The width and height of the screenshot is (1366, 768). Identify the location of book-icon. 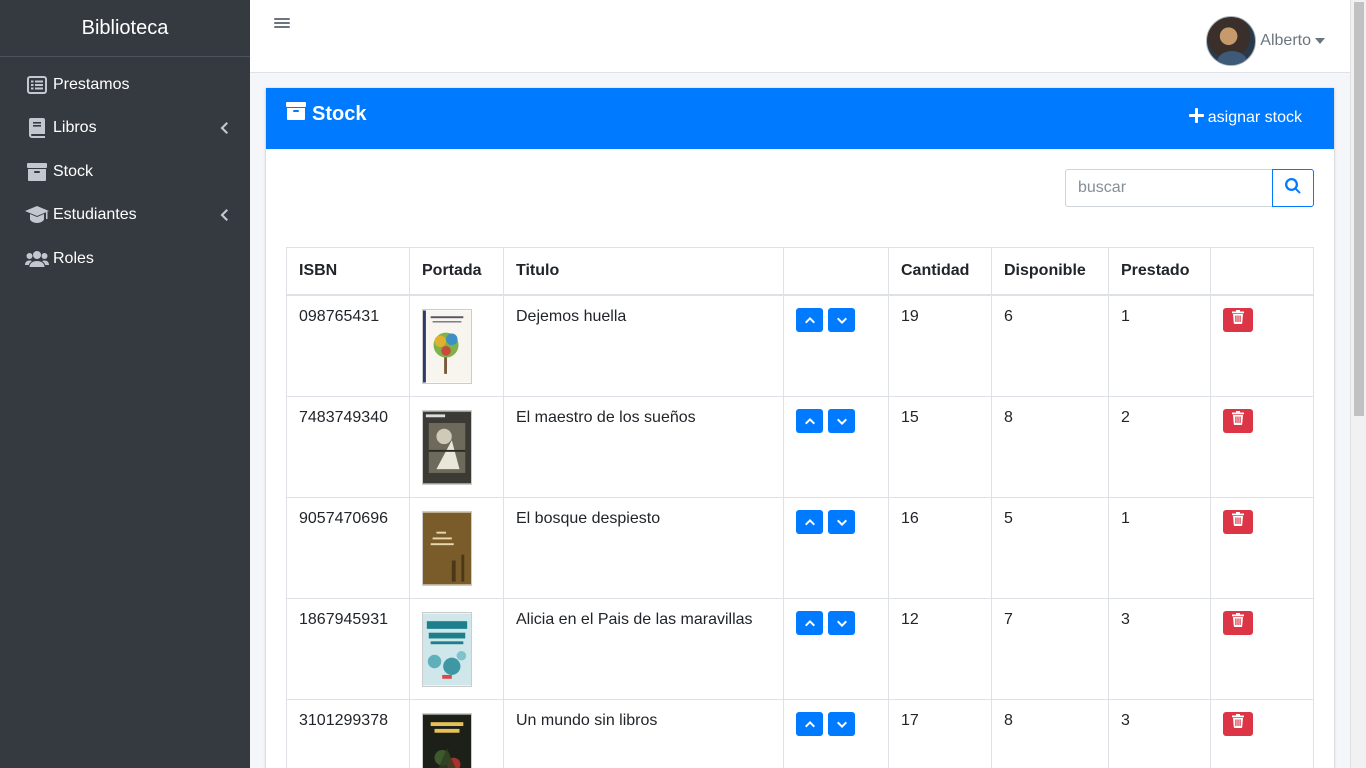
(37, 128).